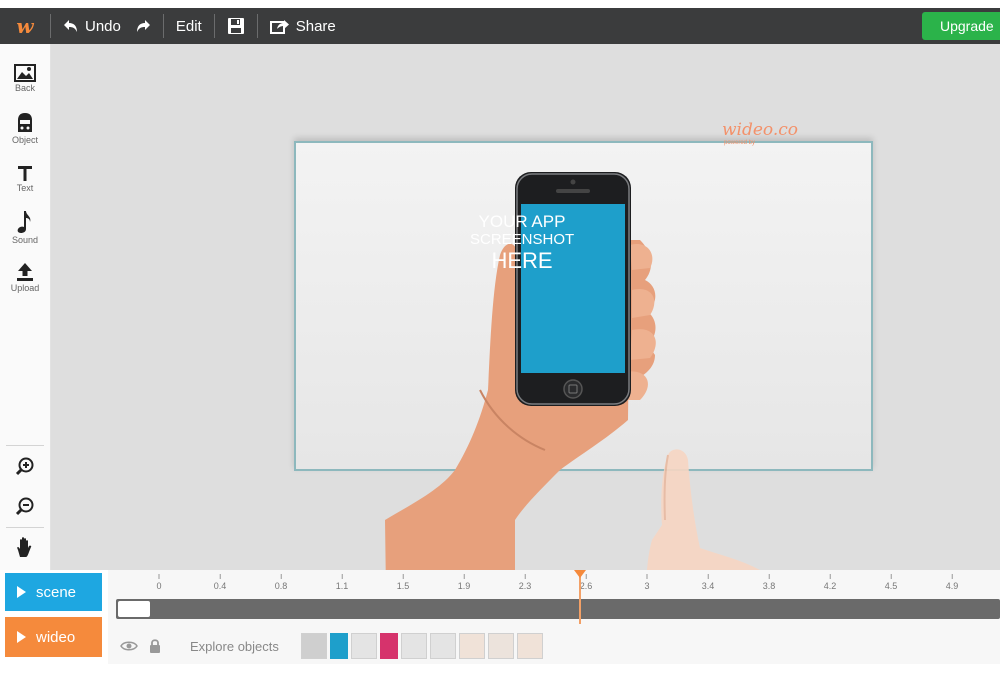  What do you see at coordinates (580, 598) in the screenshot?
I see `playhead-line` at bounding box center [580, 598].